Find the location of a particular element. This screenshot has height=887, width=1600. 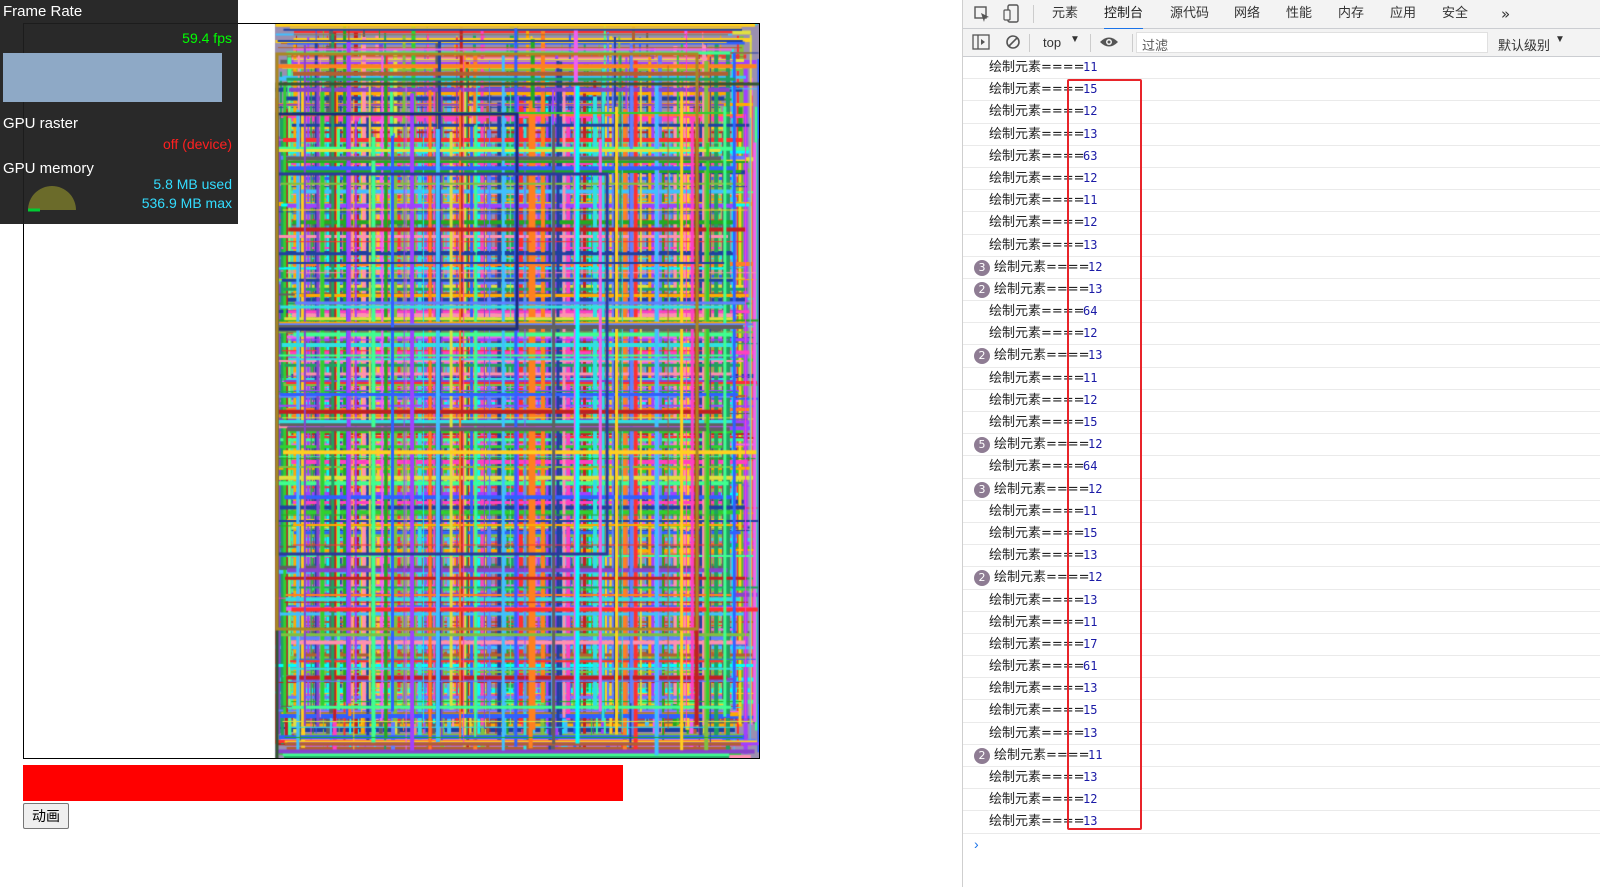

gpu-memory-label: GPU memory is located at coordinates (48, 168).